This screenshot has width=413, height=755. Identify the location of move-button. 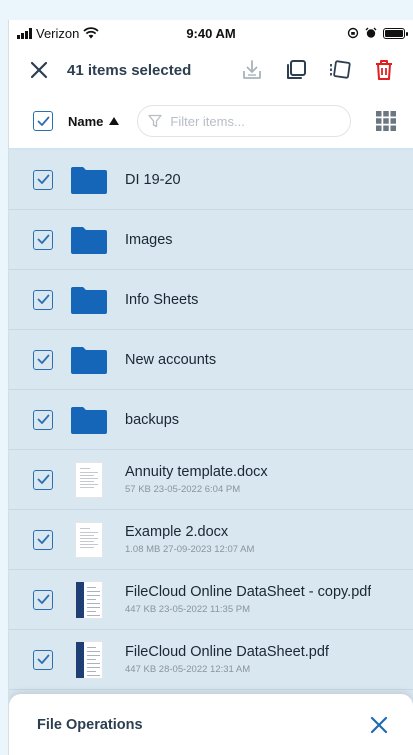
(340, 70).